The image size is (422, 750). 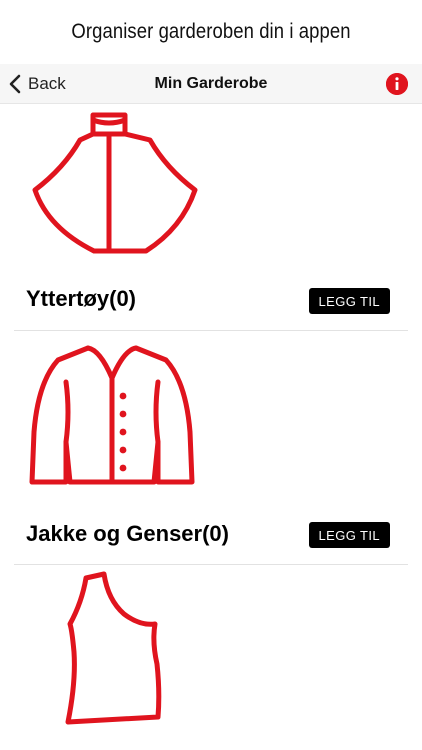 I want to click on category-image-top, so click(x=115, y=651).